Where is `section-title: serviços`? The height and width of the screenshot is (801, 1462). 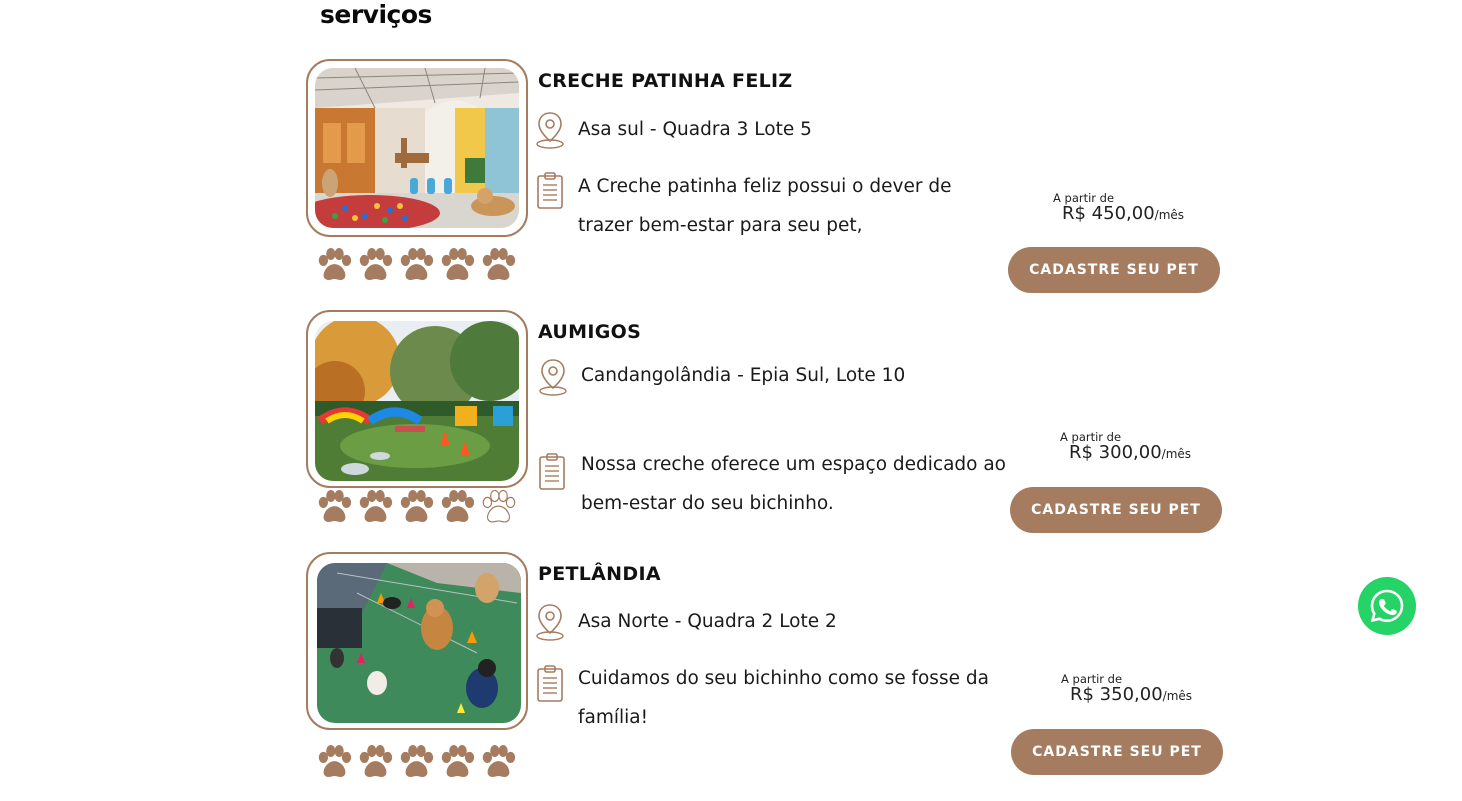
section-title: serviços is located at coordinates (376, 14).